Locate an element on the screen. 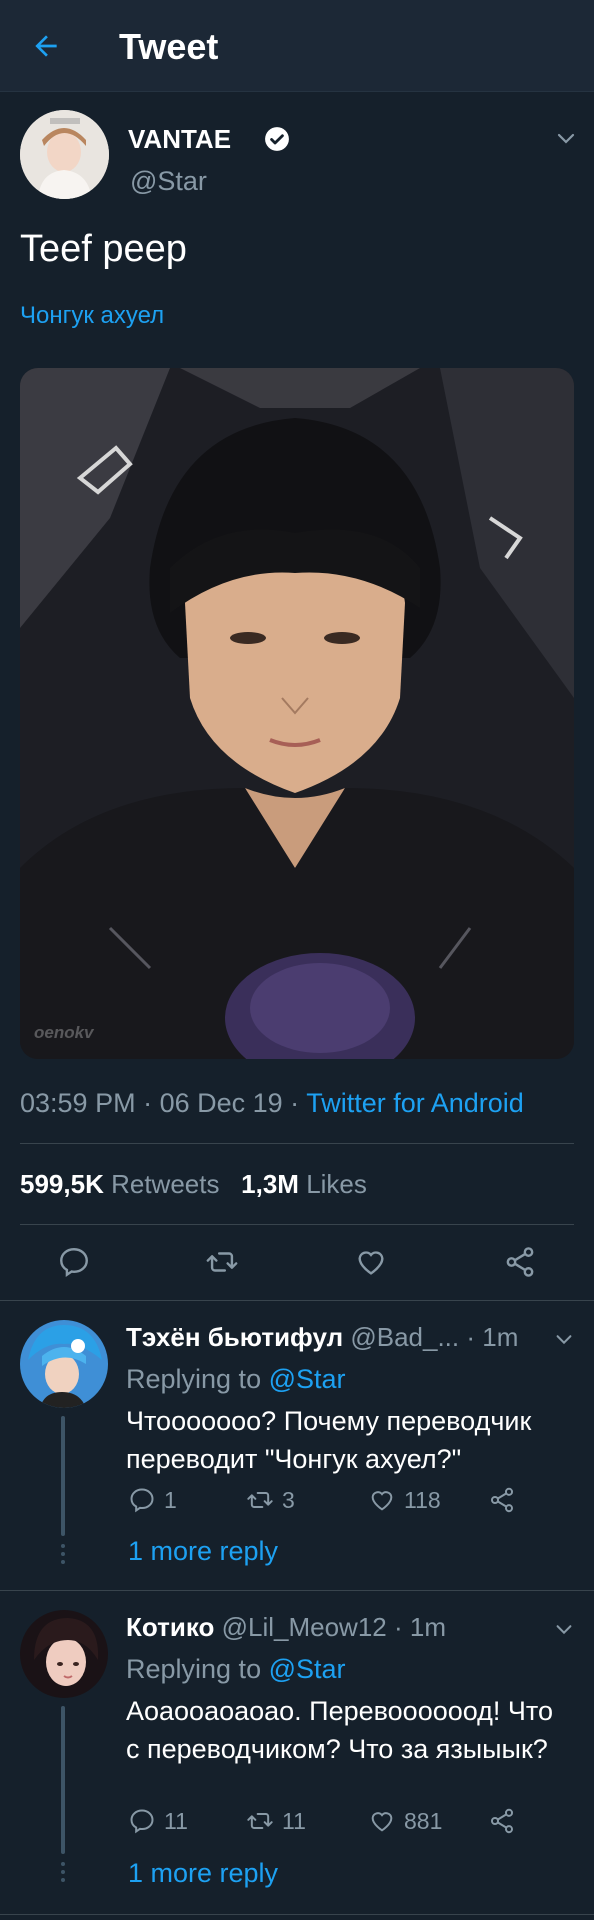 This screenshot has width=594, height=1920. tweet-stats: 599,5K Retweets 1,3M Likes is located at coordinates (193, 1184).